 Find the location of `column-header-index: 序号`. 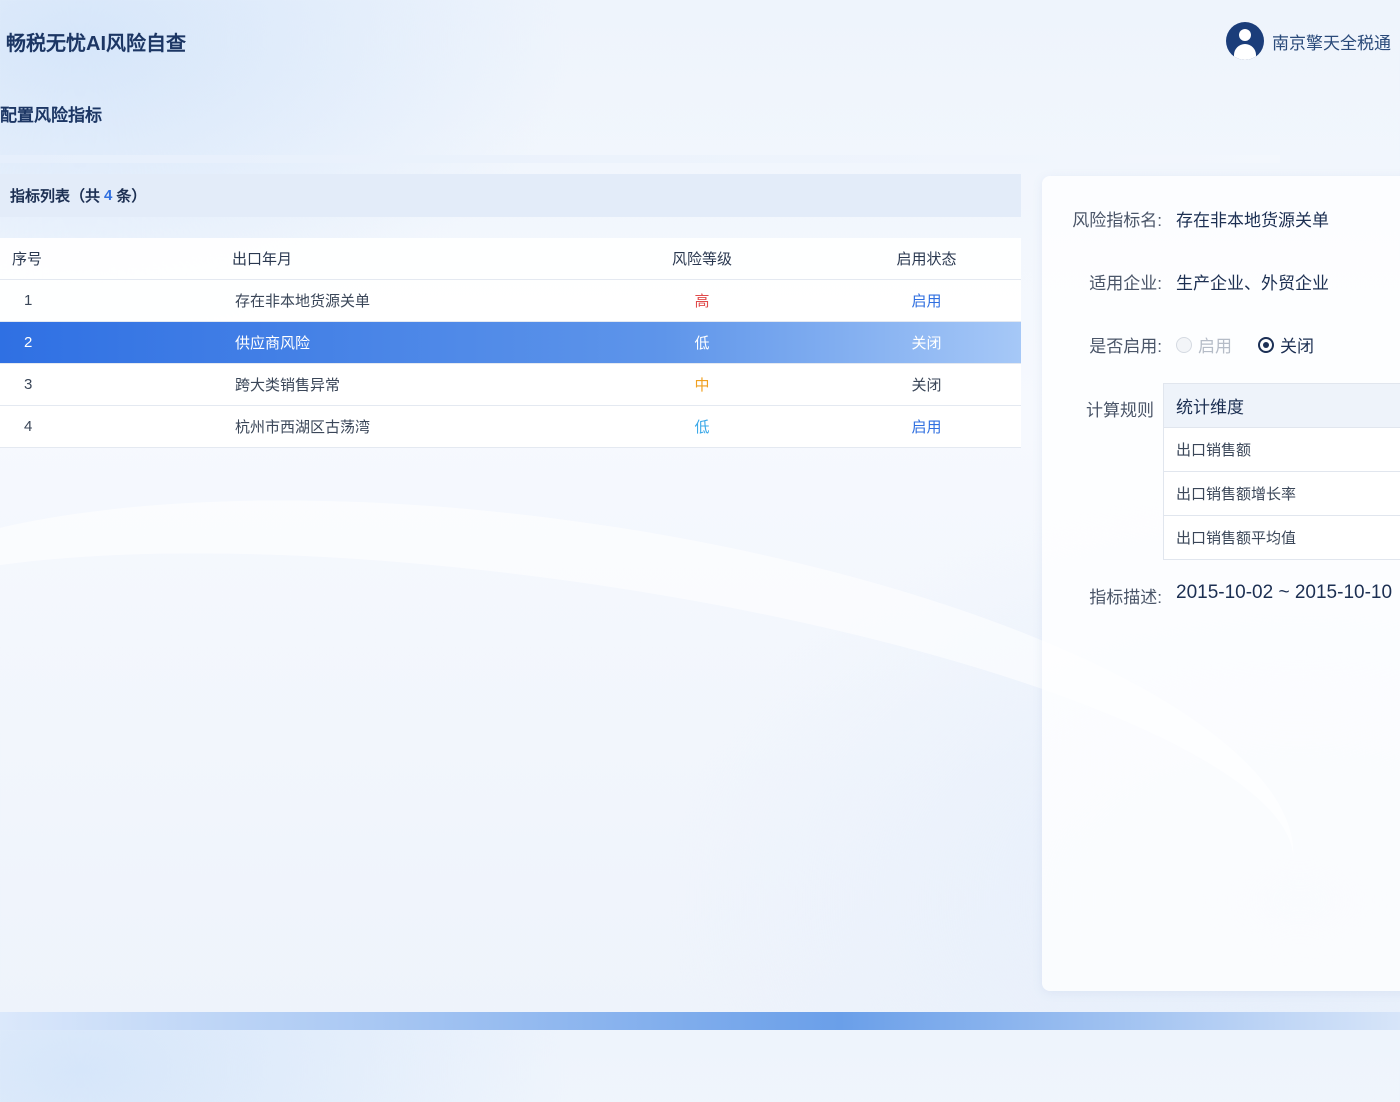

column-header-index: 序号 is located at coordinates (116, 259).